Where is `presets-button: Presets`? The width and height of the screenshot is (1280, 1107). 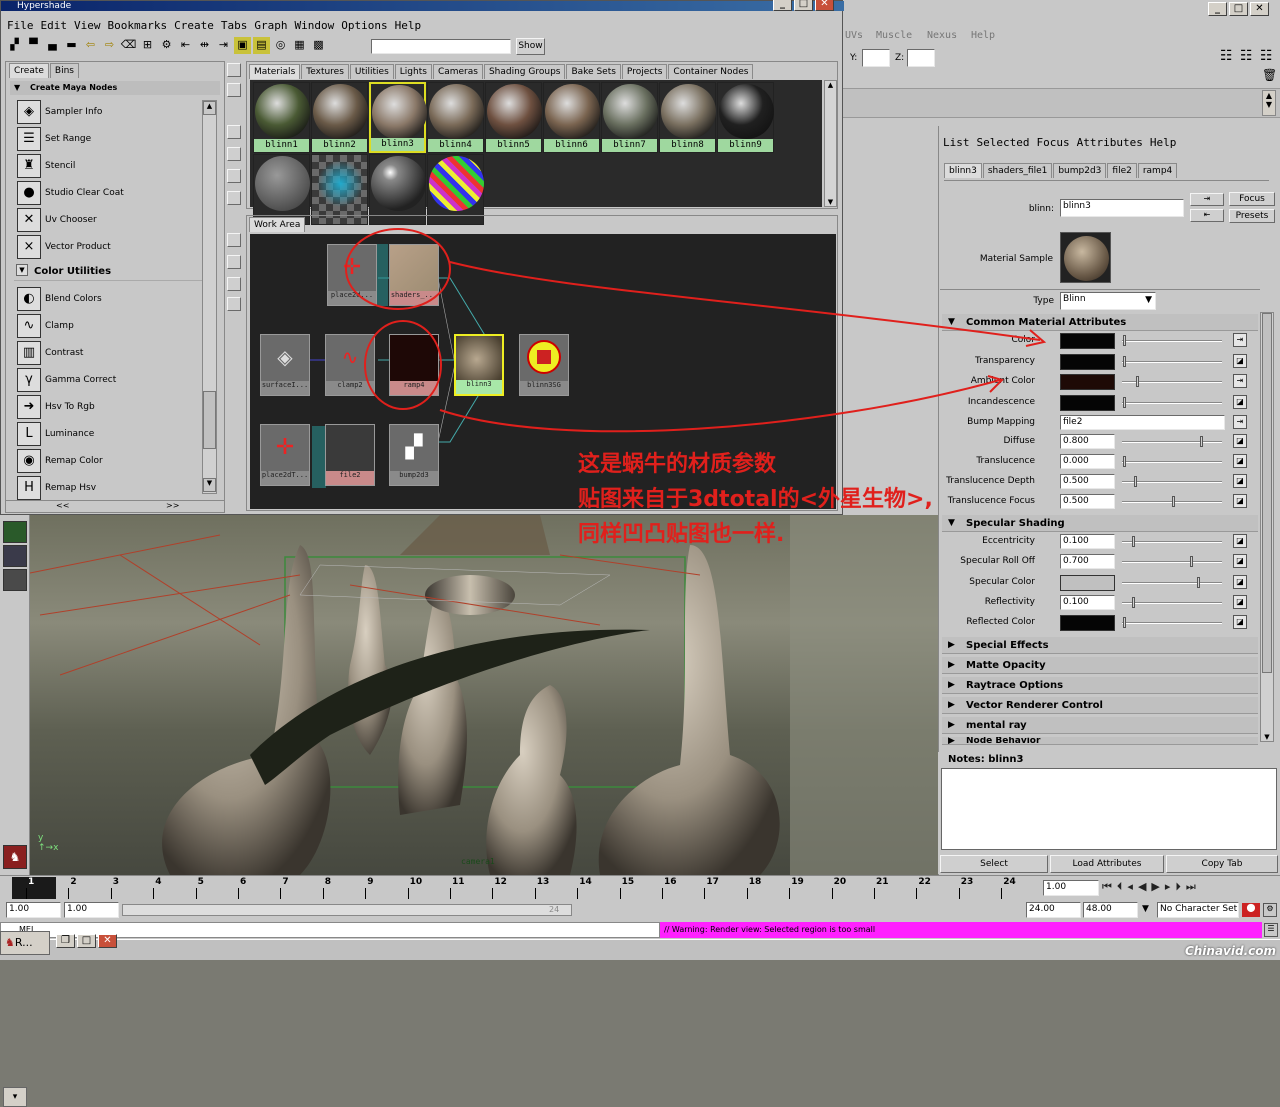
presets-button: Presets is located at coordinates (1252, 216).